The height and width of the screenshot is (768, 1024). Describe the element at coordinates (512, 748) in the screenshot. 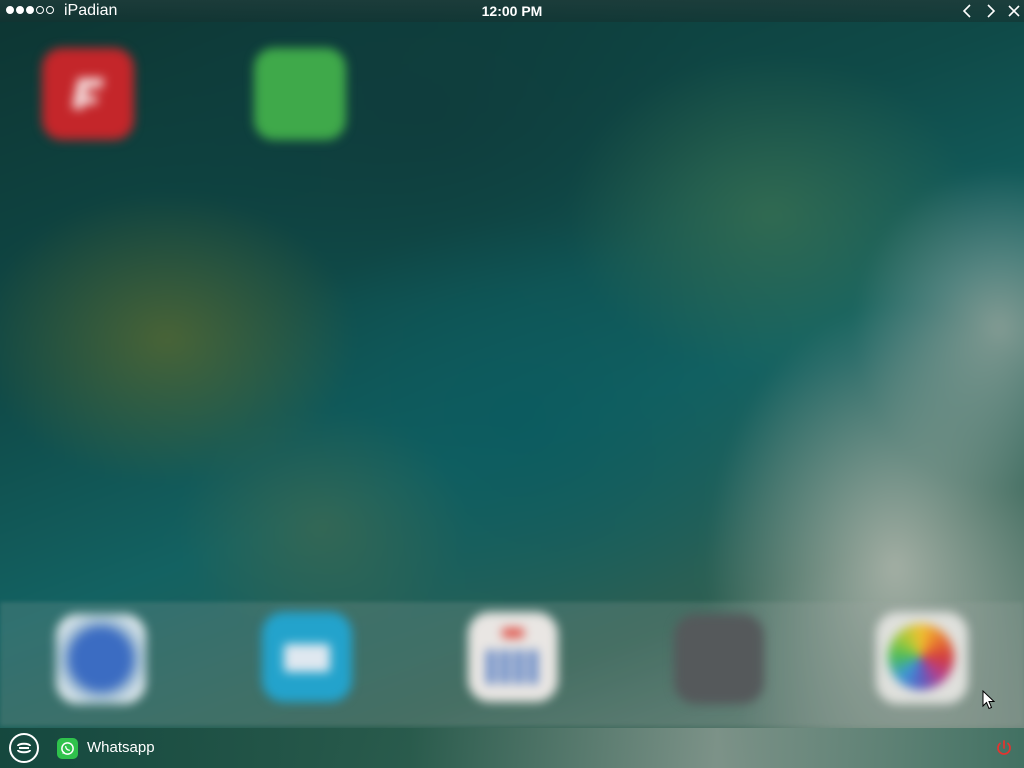

I see `taskbar: Whatsapp` at that location.